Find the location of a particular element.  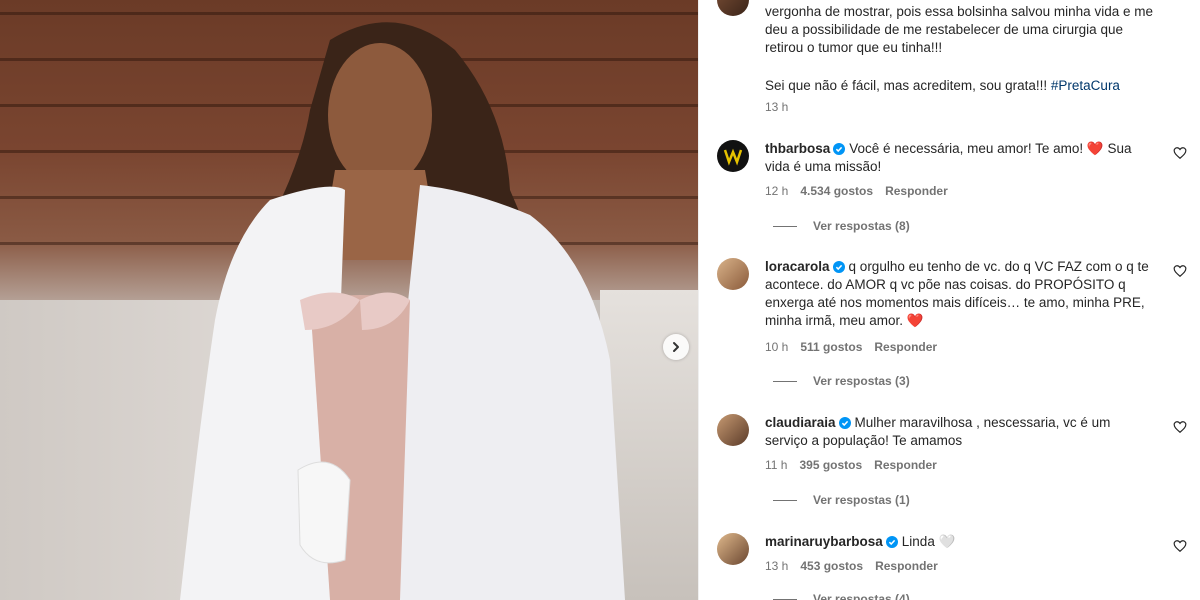

comment-likes: 4.534 gostos is located at coordinates (836, 191).